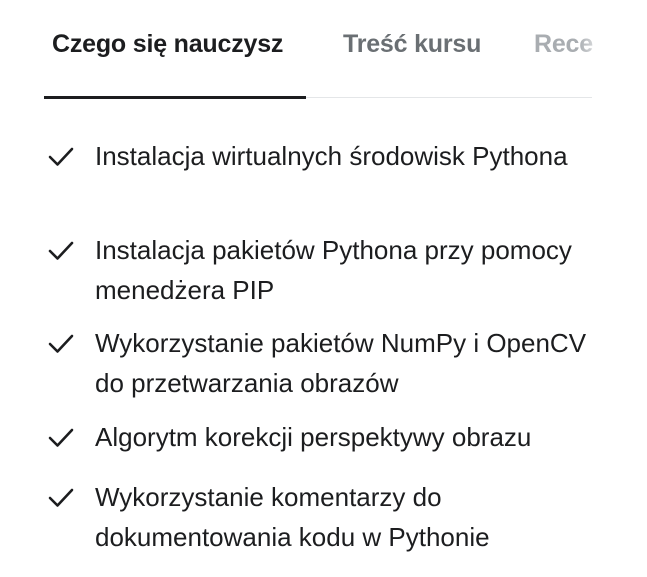  Describe the element at coordinates (313, 437) in the screenshot. I see `learning-point-text: Algorytm korekcji perspektywy obrazu` at that location.